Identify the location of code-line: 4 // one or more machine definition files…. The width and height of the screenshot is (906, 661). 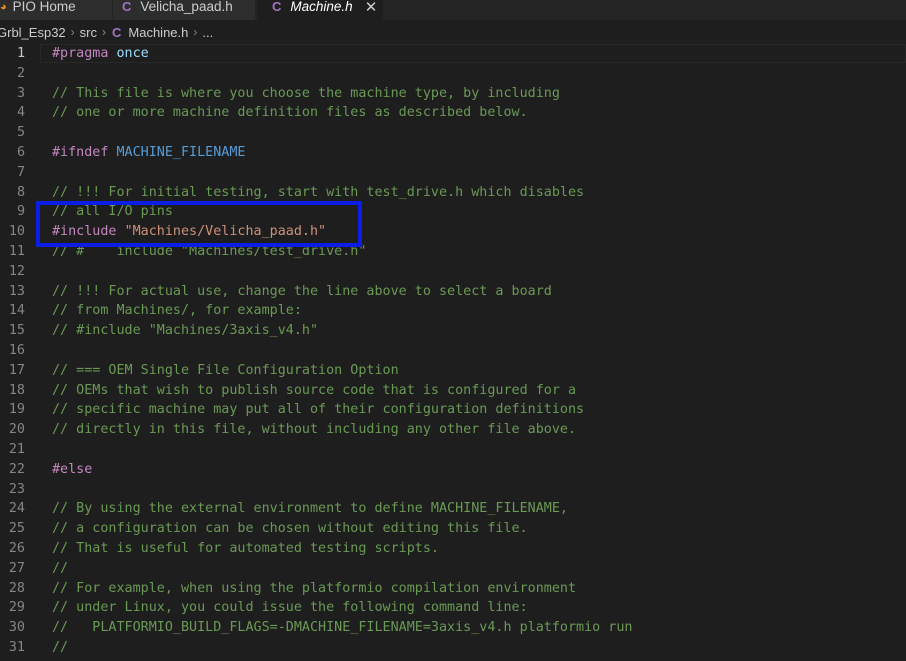
(453, 113).